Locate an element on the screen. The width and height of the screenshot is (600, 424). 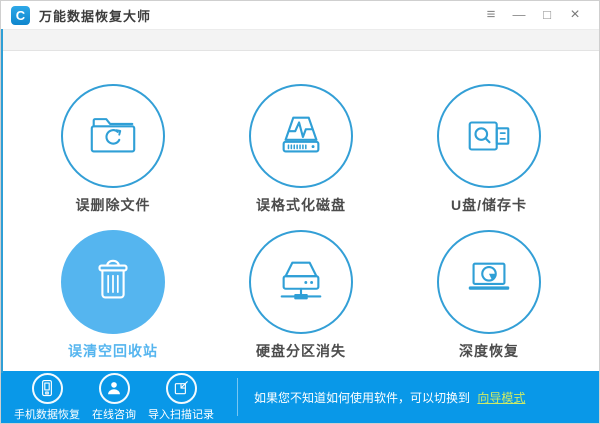
footer-item-phone-recovery: 手机数据恢复 is located at coordinates (47, 397).